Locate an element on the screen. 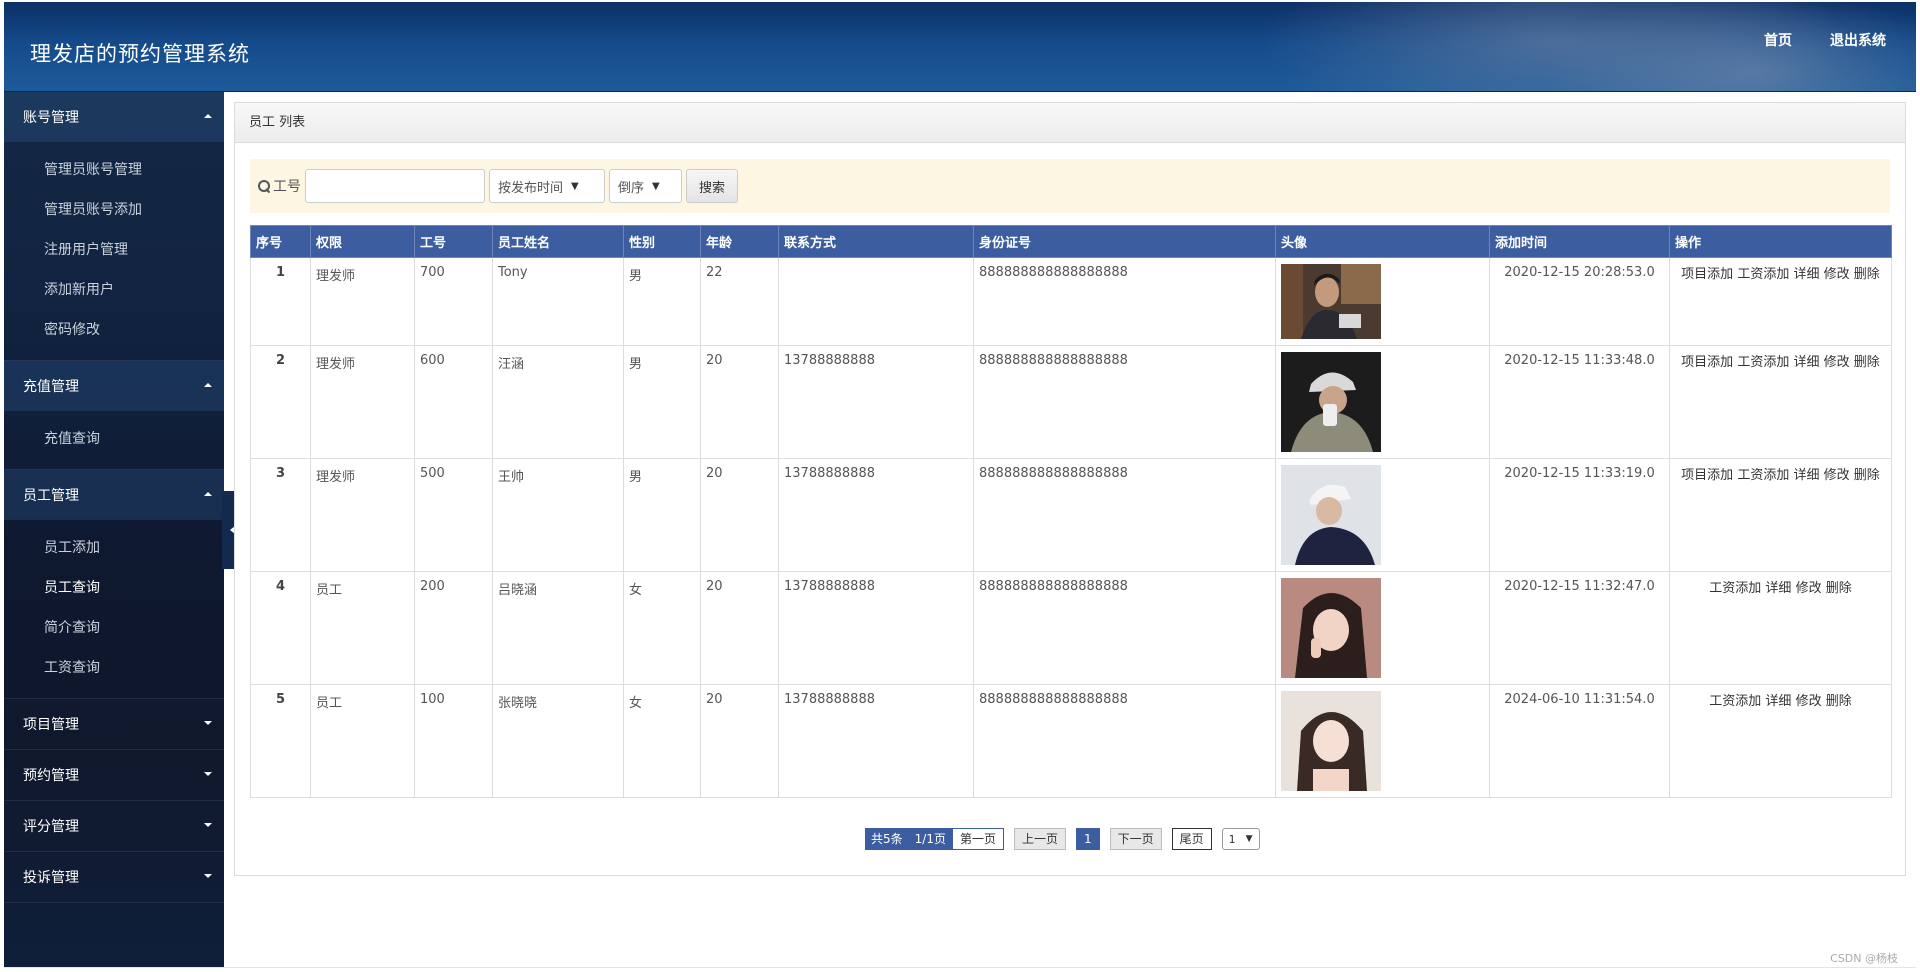 Image resolution: width=1920 pixels, height=972 pixels. search-button: 搜索 is located at coordinates (712, 186).